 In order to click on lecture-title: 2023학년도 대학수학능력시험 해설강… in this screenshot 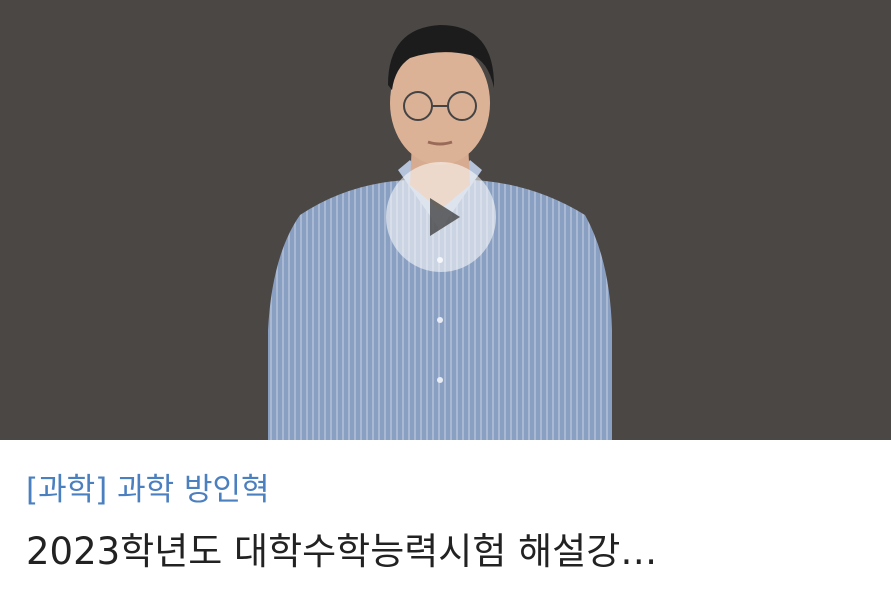, I will do `click(446, 552)`.